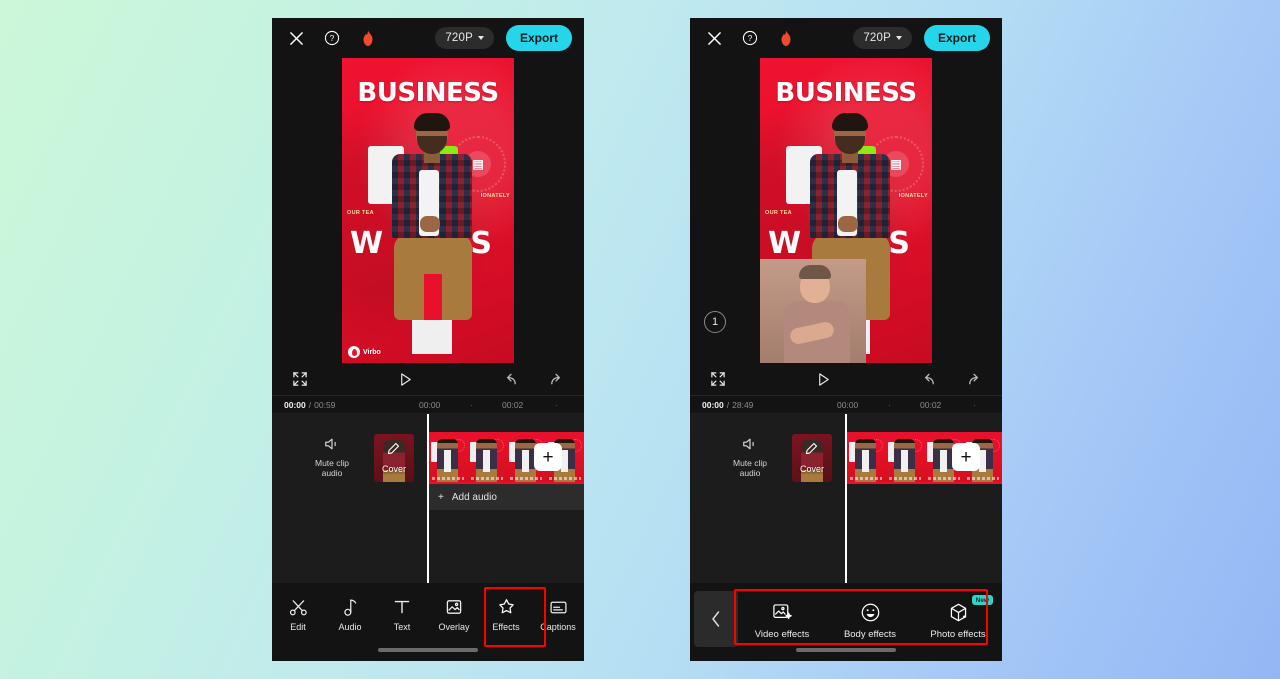 Image resolution: width=1280 pixels, height=679 pixels. I want to click on tool-audio: Audio, so click(350, 613).